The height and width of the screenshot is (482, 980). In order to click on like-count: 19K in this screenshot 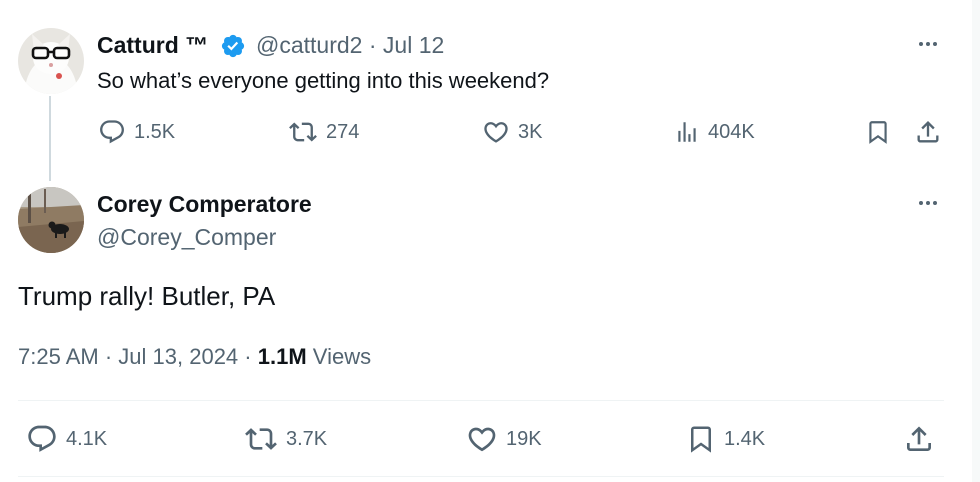, I will do `click(524, 438)`.